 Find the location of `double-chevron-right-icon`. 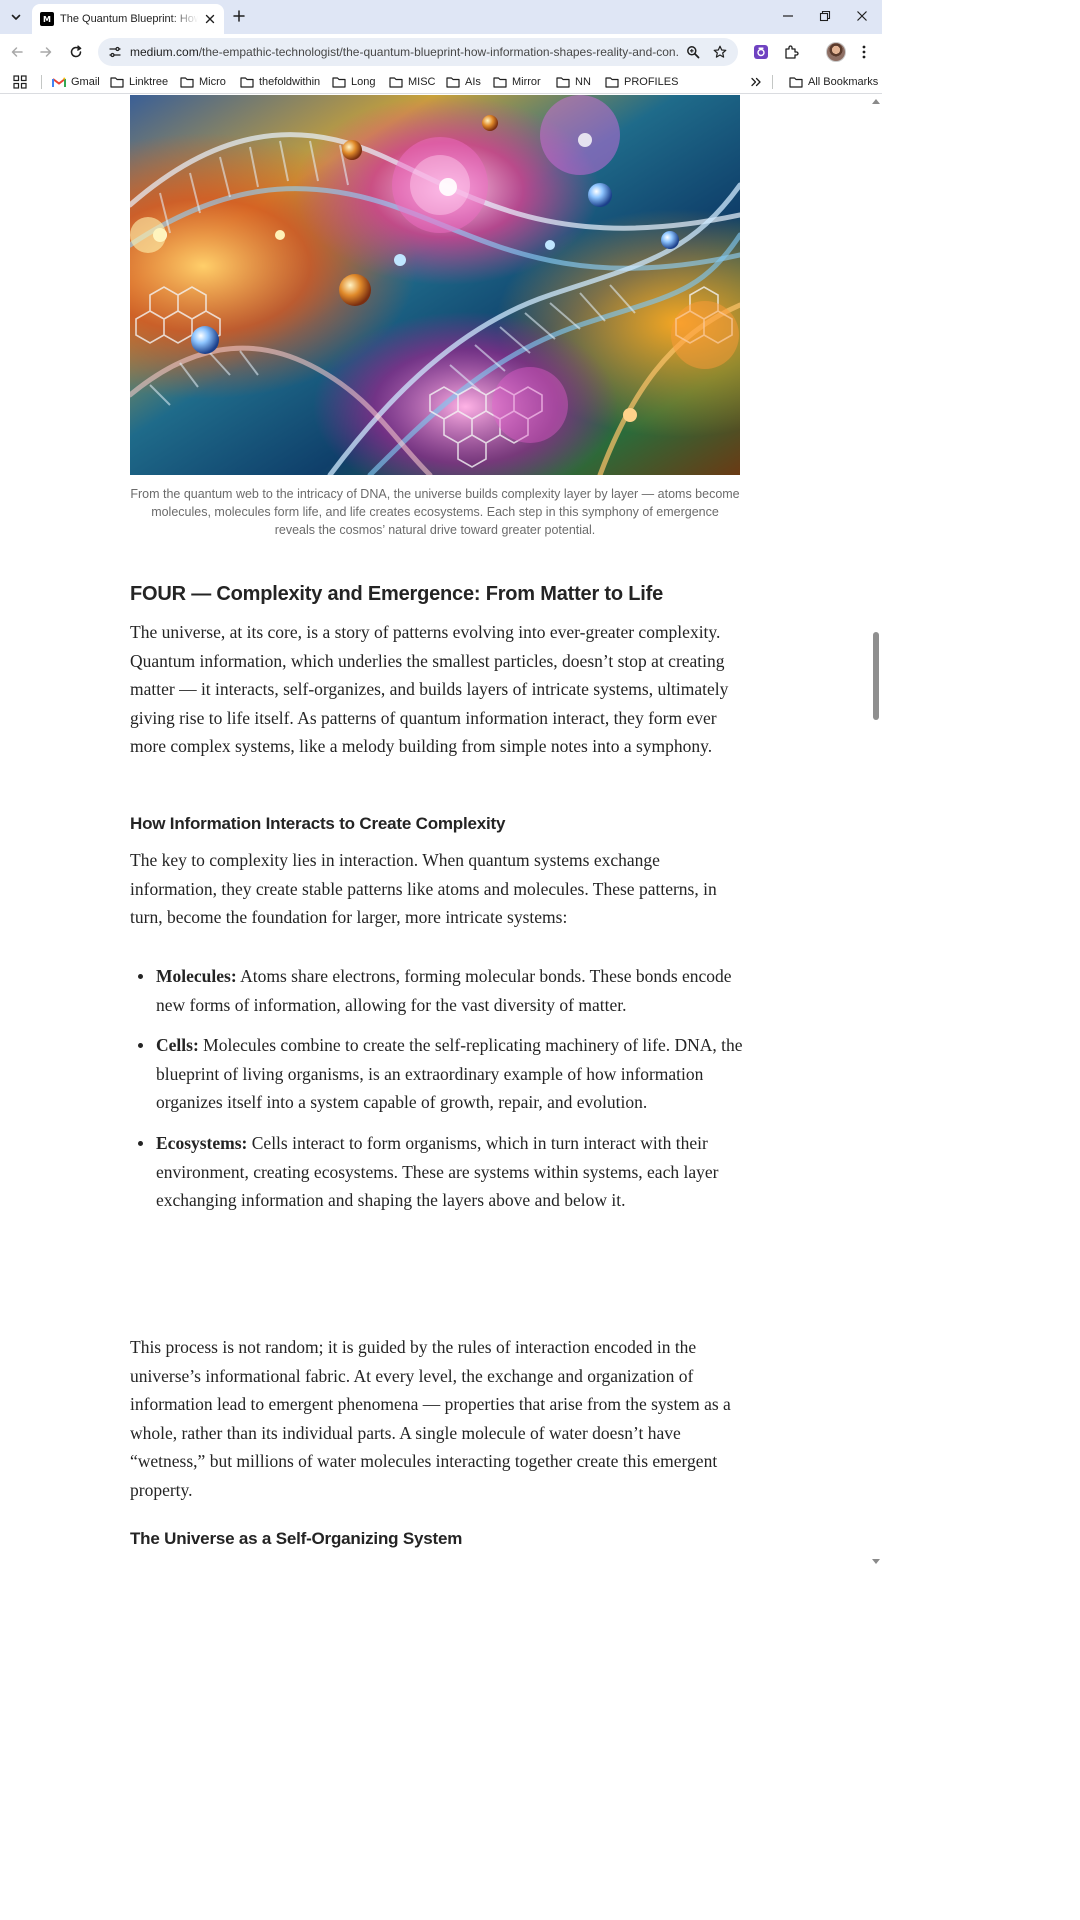

double-chevron-right-icon is located at coordinates (756, 82).